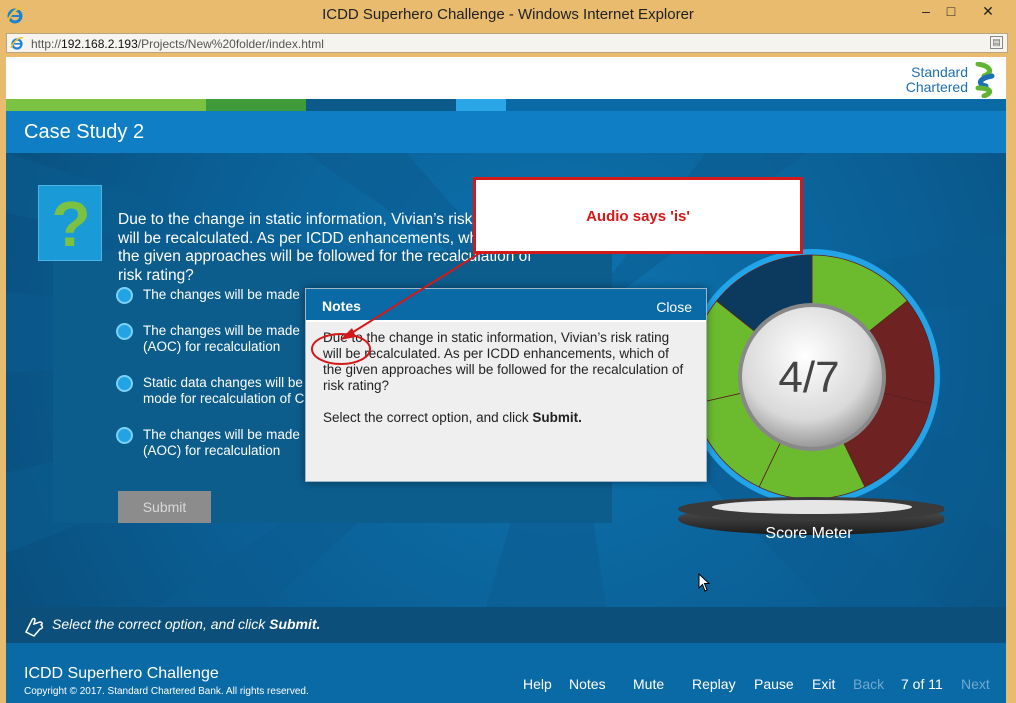  I want to click on meter-plate, so click(812, 507).